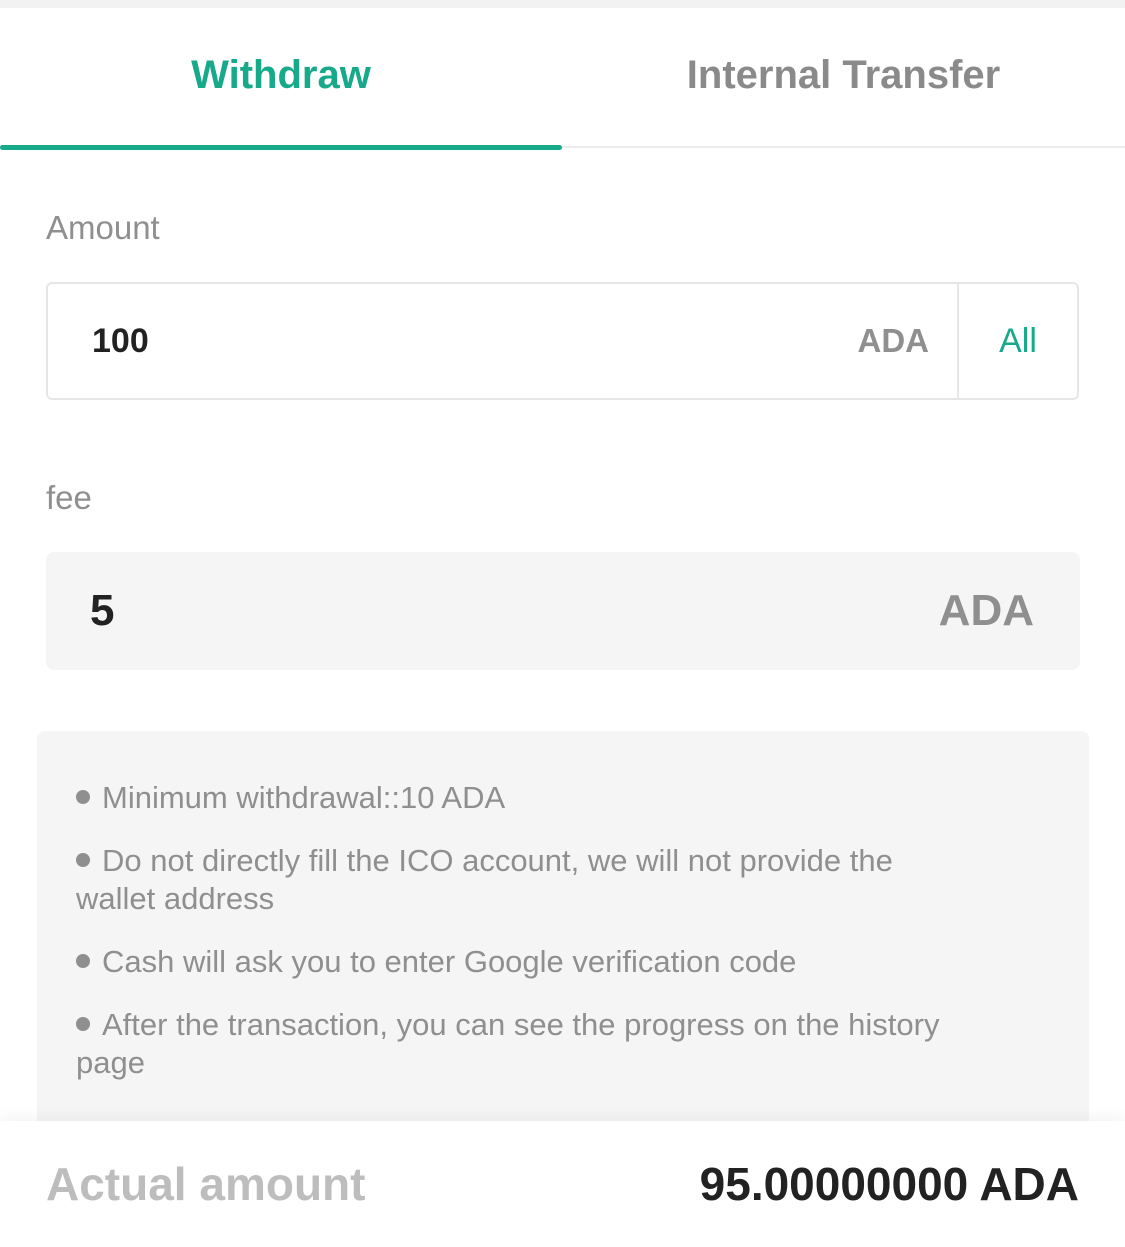  Describe the element at coordinates (206, 1184) in the screenshot. I see `actual-amount-label: Actual amount` at that location.